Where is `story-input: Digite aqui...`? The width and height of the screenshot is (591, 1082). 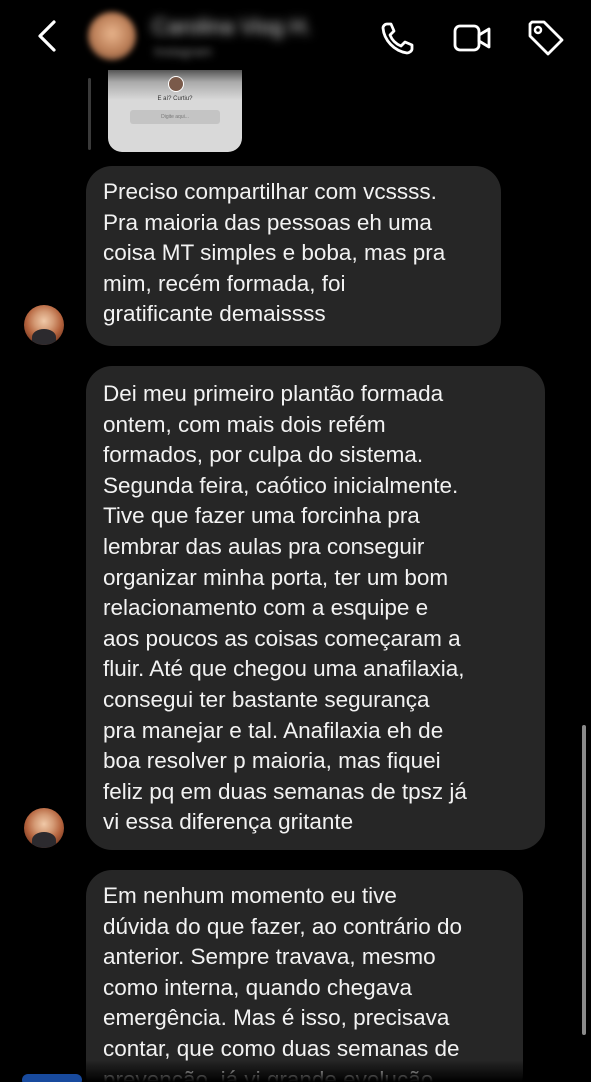 story-input: Digite aqui... is located at coordinates (175, 117).